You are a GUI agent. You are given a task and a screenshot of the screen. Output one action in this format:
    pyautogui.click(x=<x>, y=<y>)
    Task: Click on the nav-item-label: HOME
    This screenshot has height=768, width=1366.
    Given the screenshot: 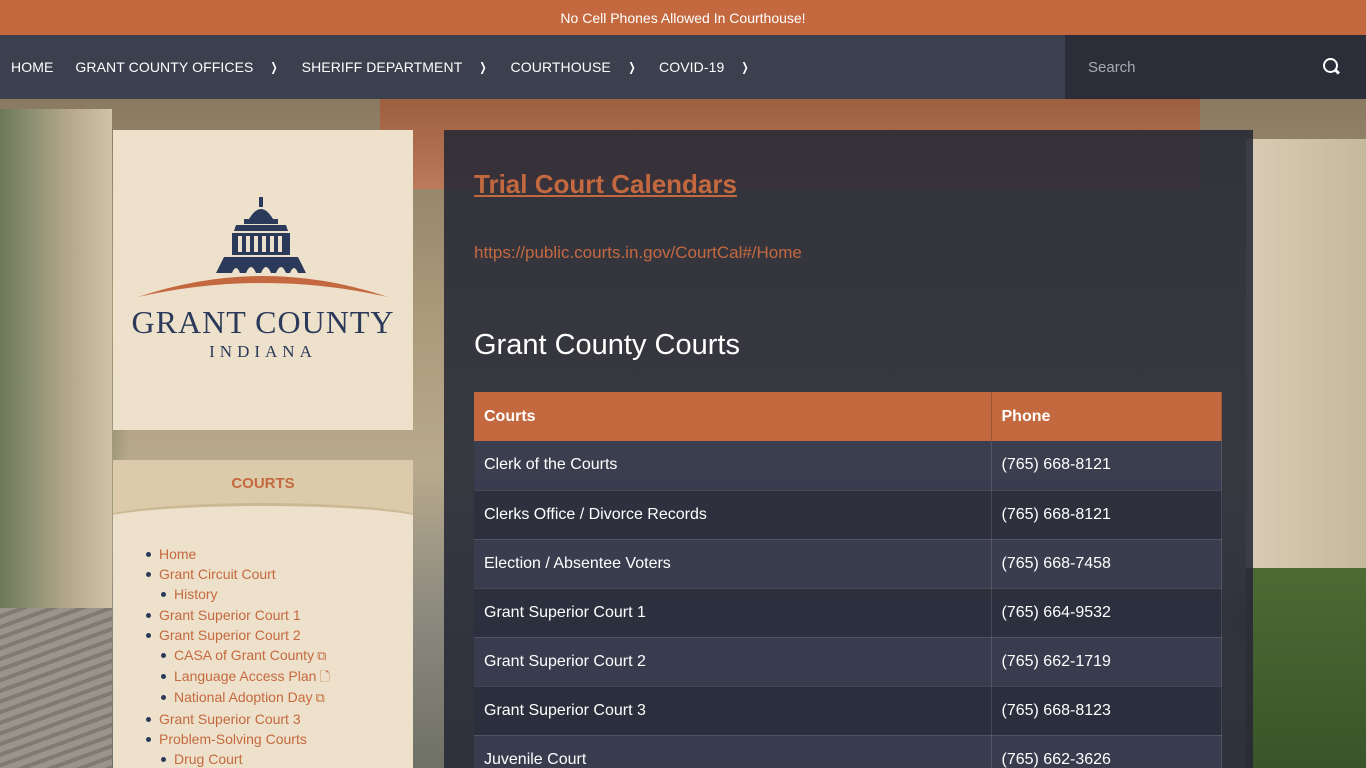 What is the action you would take?
    pyautogui.click(x=32, y=67)
    